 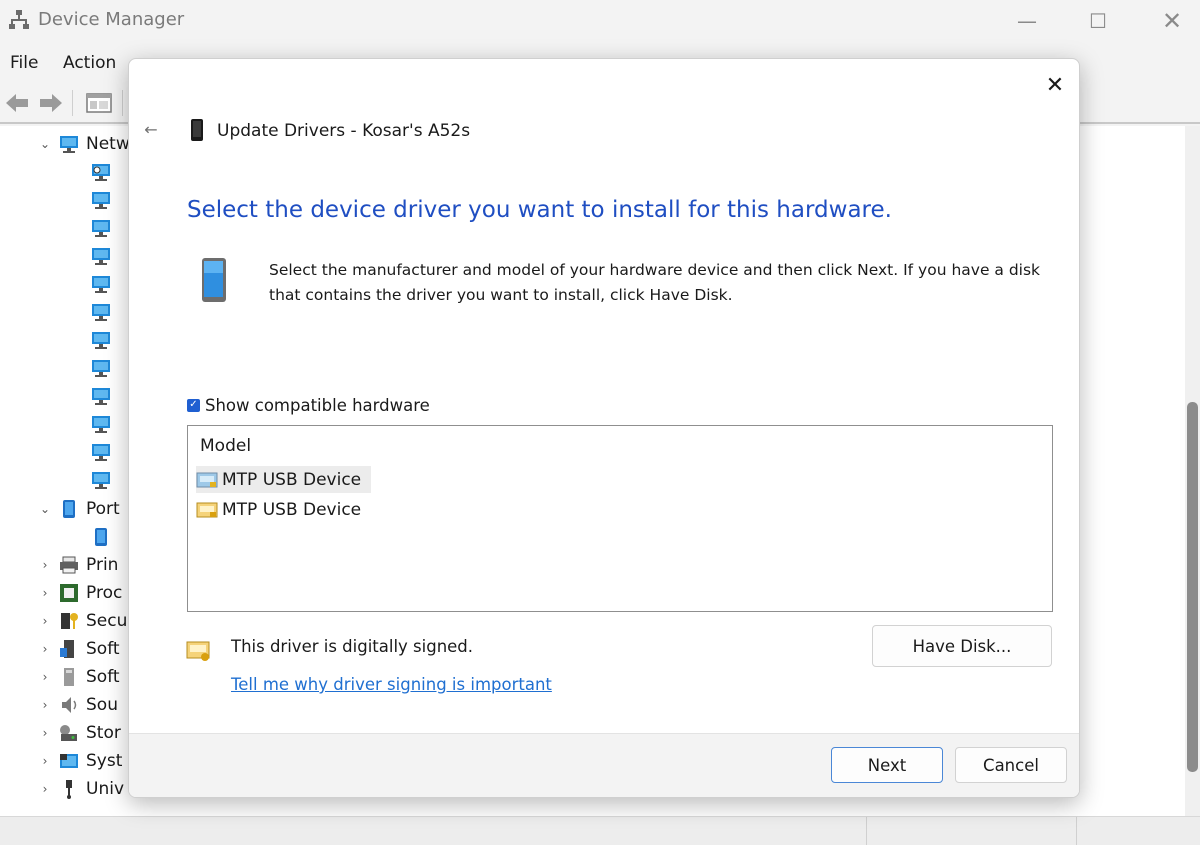 I want to click on tree-item-printers: › Prin, so click(x=78, y=565).